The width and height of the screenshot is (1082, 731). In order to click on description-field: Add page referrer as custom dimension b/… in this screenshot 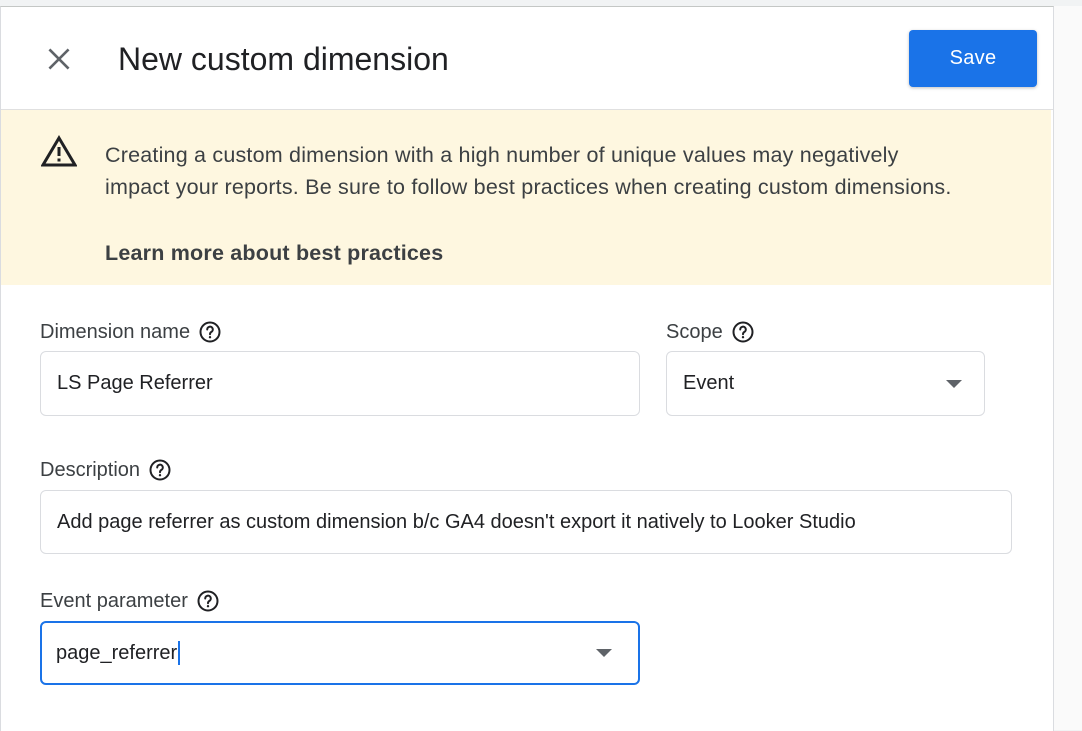, I will do `click(526, 522)`.